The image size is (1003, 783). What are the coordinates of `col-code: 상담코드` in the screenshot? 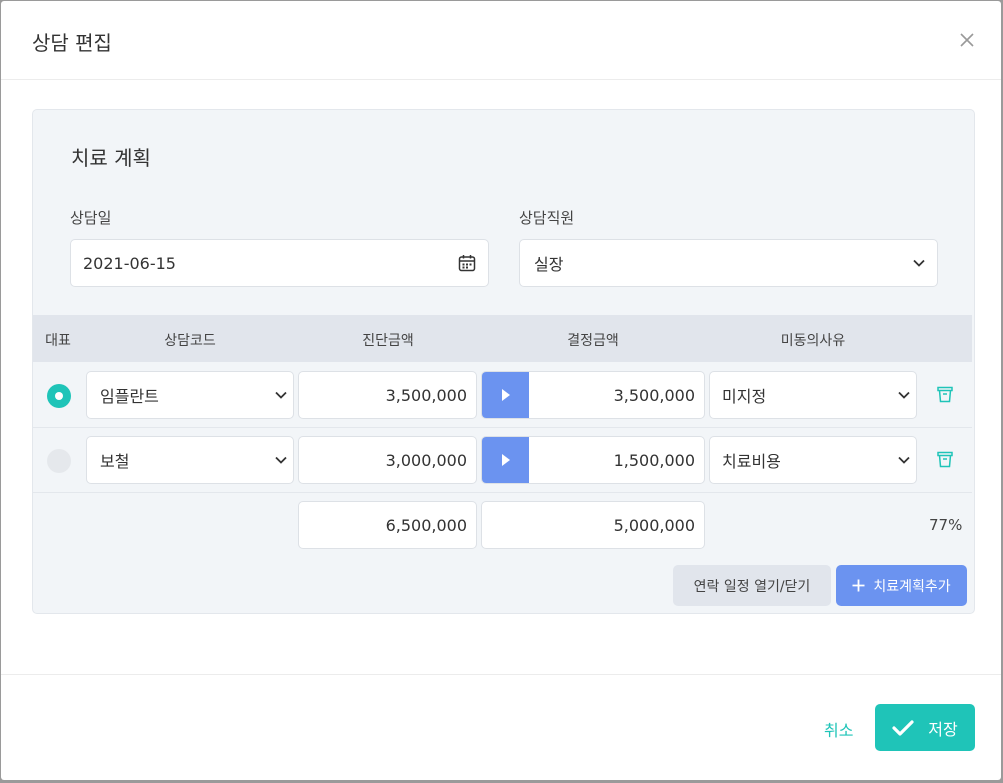 It's located at (190, 341).